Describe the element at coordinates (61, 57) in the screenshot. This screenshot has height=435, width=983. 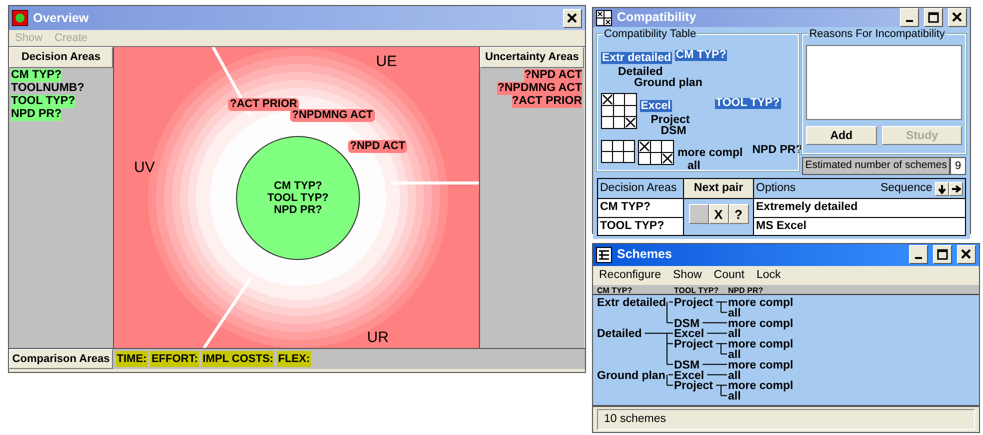
I see `panel-header-button: Decision Areas` at that location.